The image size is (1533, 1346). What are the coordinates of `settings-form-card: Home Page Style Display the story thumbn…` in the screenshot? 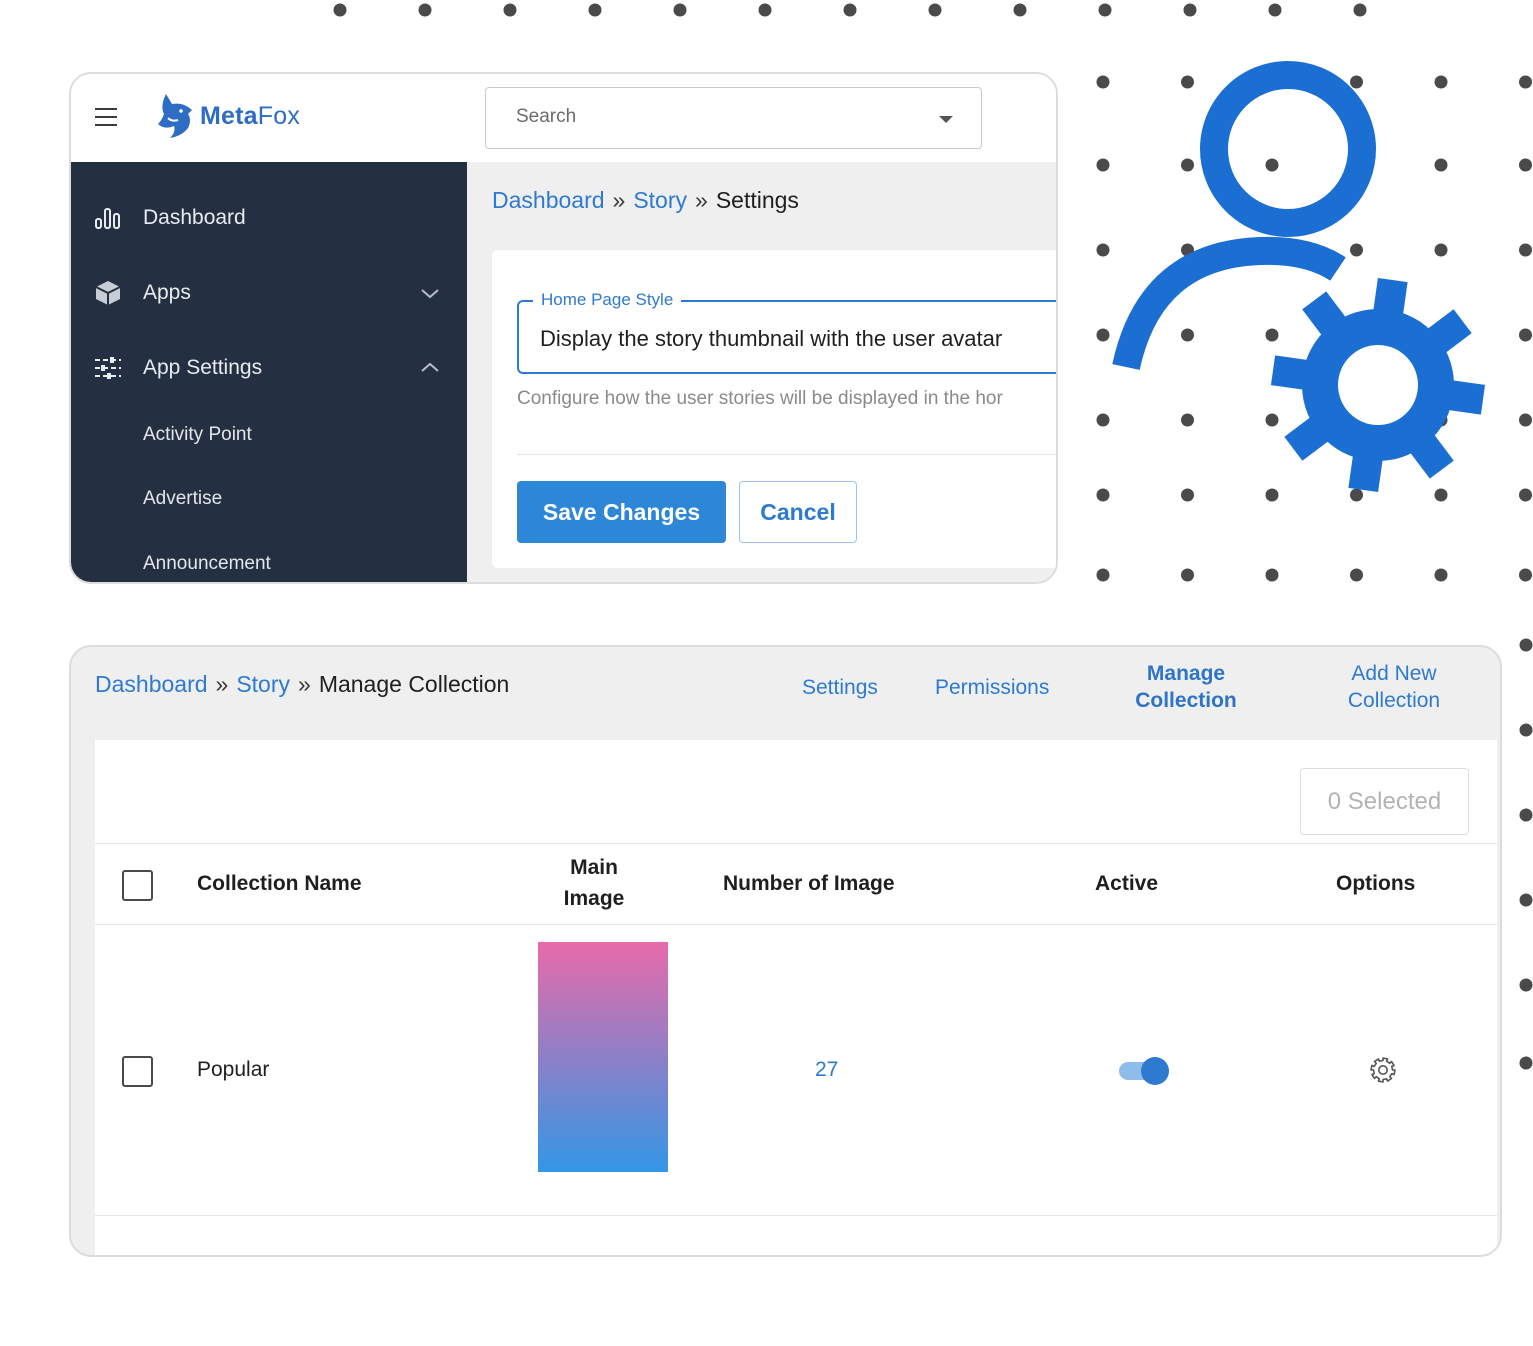 It's located at (774, 409).